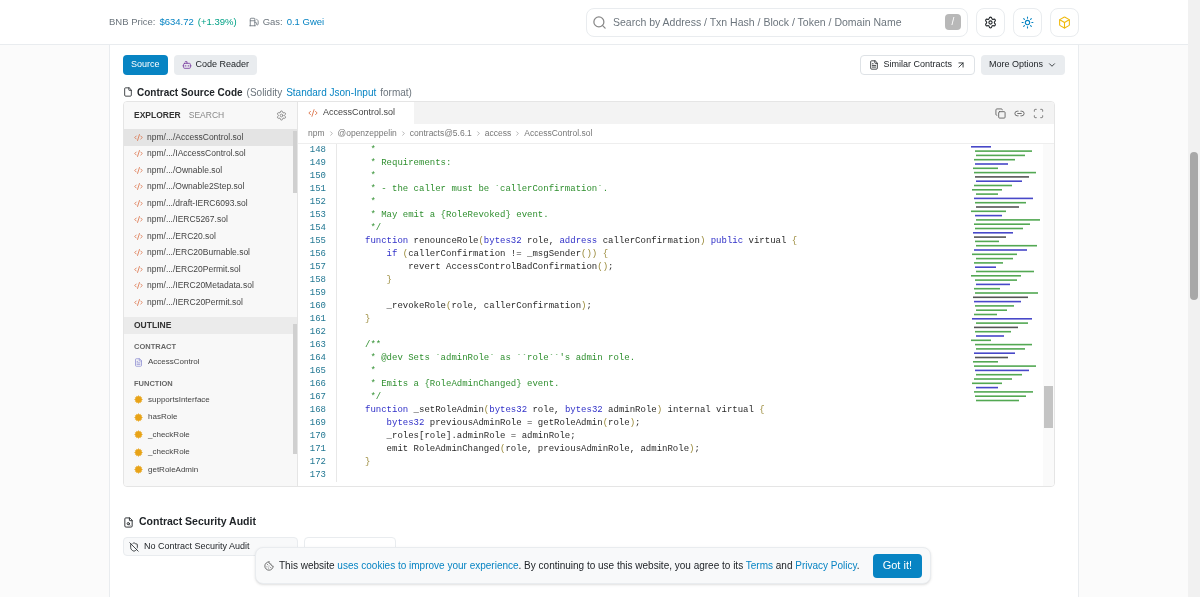 The image size is (1200, 597). What do you see at coordinates (331, 92) in the screenshot?
I see `format-link: Standard Json-Input` at bounding box center [331, 92].